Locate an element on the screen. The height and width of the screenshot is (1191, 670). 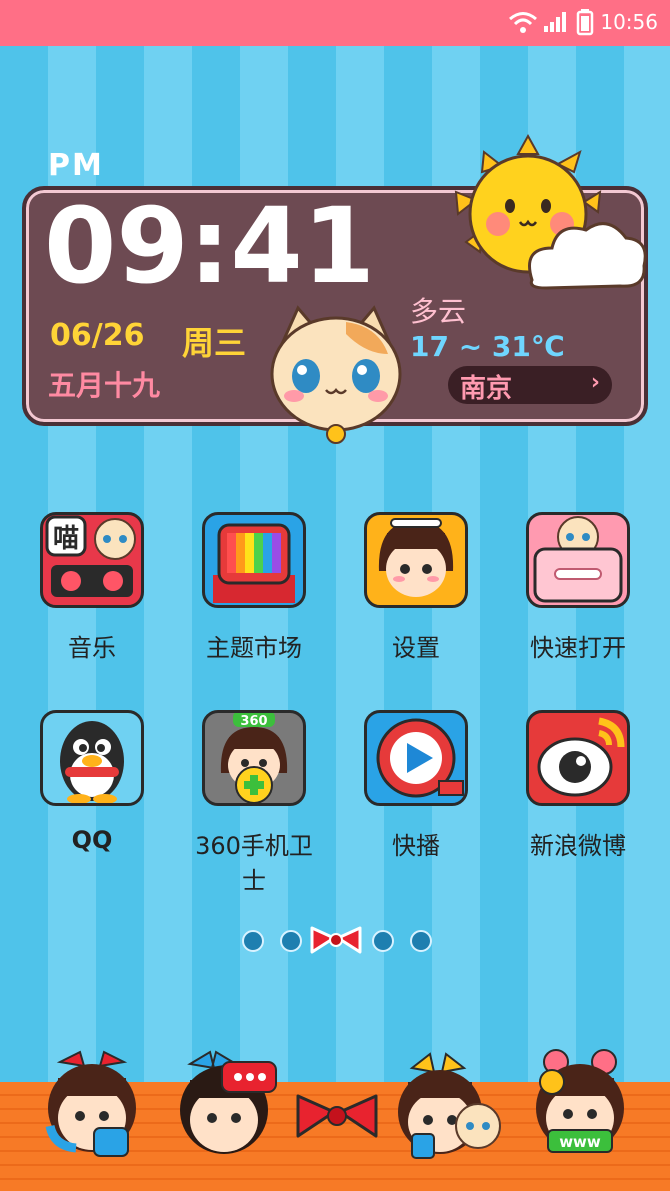
app-label: 设置 is located at coordinates (416, 648).